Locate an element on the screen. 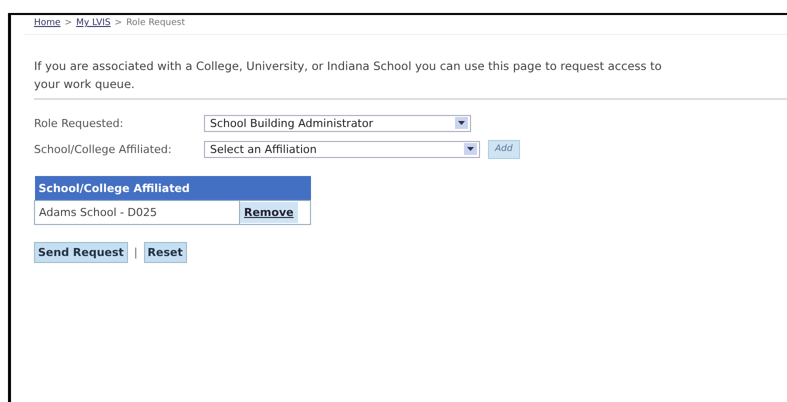 This screenshot has width=787, height=402. breadcrumb-current: Role Request is located at coordinates (155, 23).